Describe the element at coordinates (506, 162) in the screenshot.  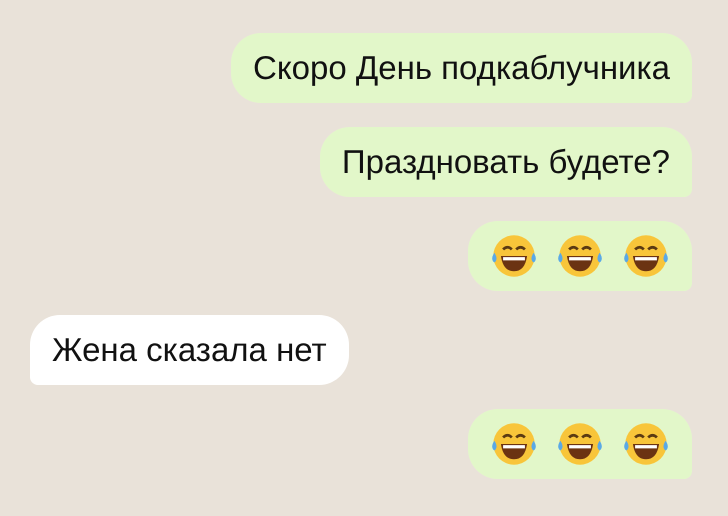
I see `message-text: Праздновать будете?` at that location.